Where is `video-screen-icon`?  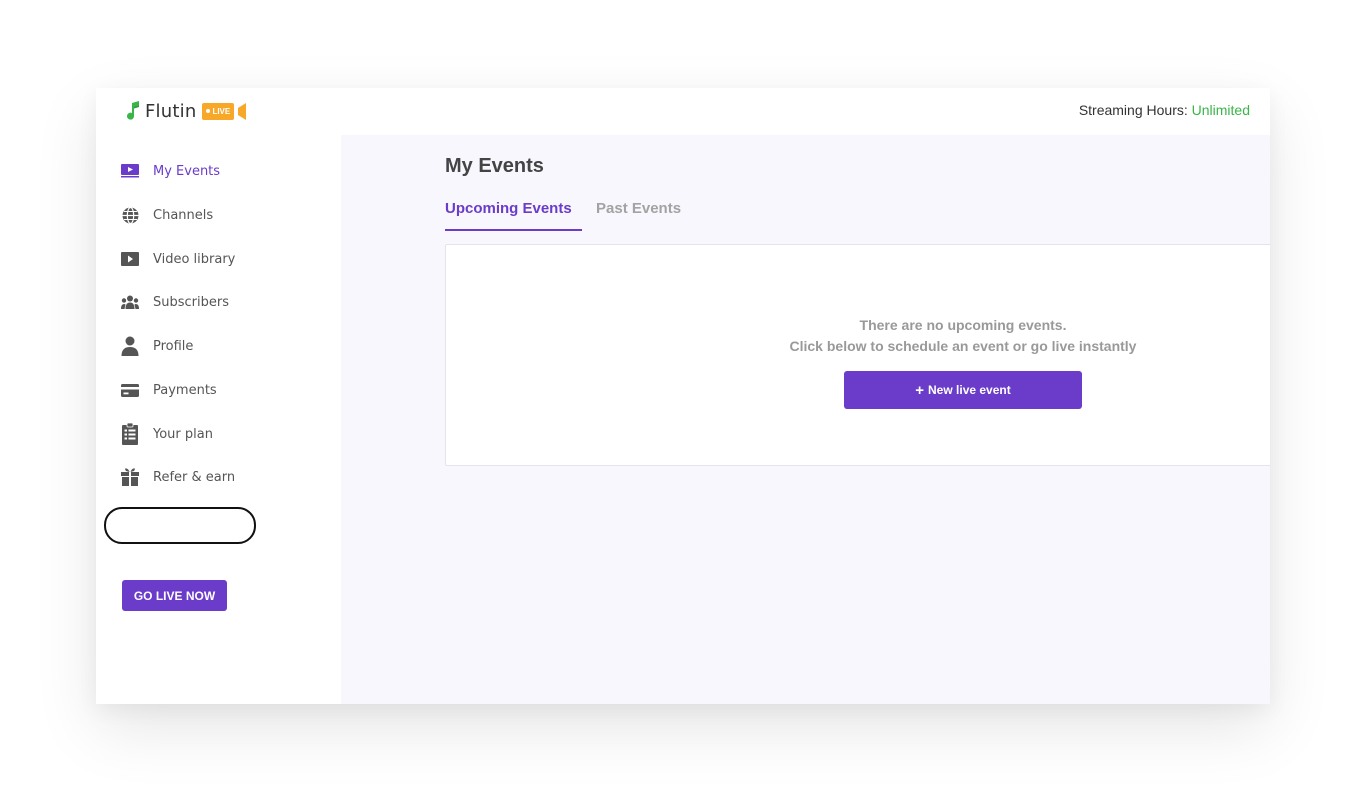 video-screen-icon is located at coordinates (130, 171).